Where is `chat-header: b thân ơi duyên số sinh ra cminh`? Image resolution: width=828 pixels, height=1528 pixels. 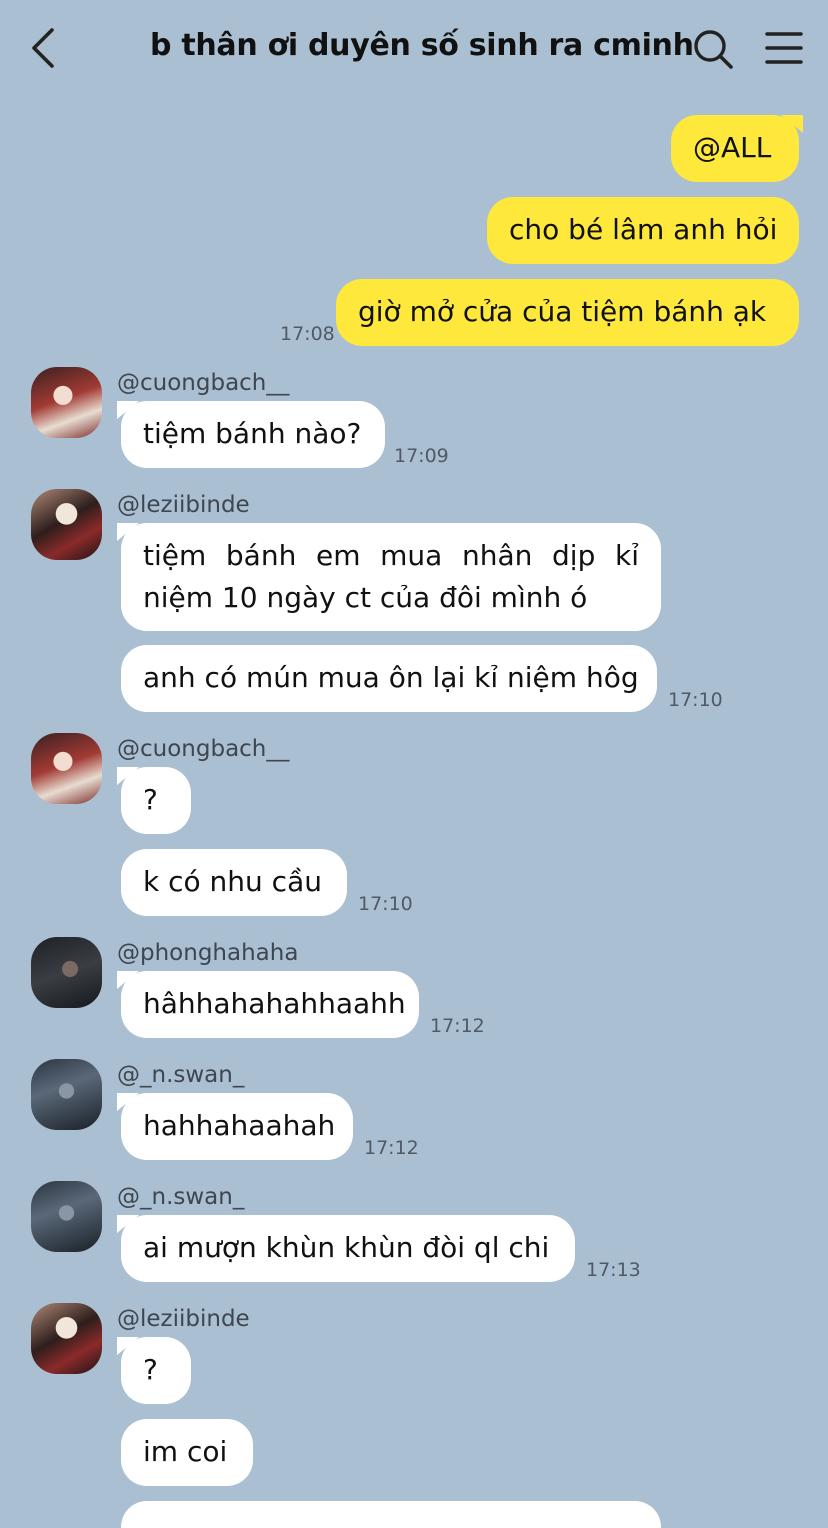 chat-header: b thân ơi duyên số sinh ra cminh is located at coordinates (414, 48).